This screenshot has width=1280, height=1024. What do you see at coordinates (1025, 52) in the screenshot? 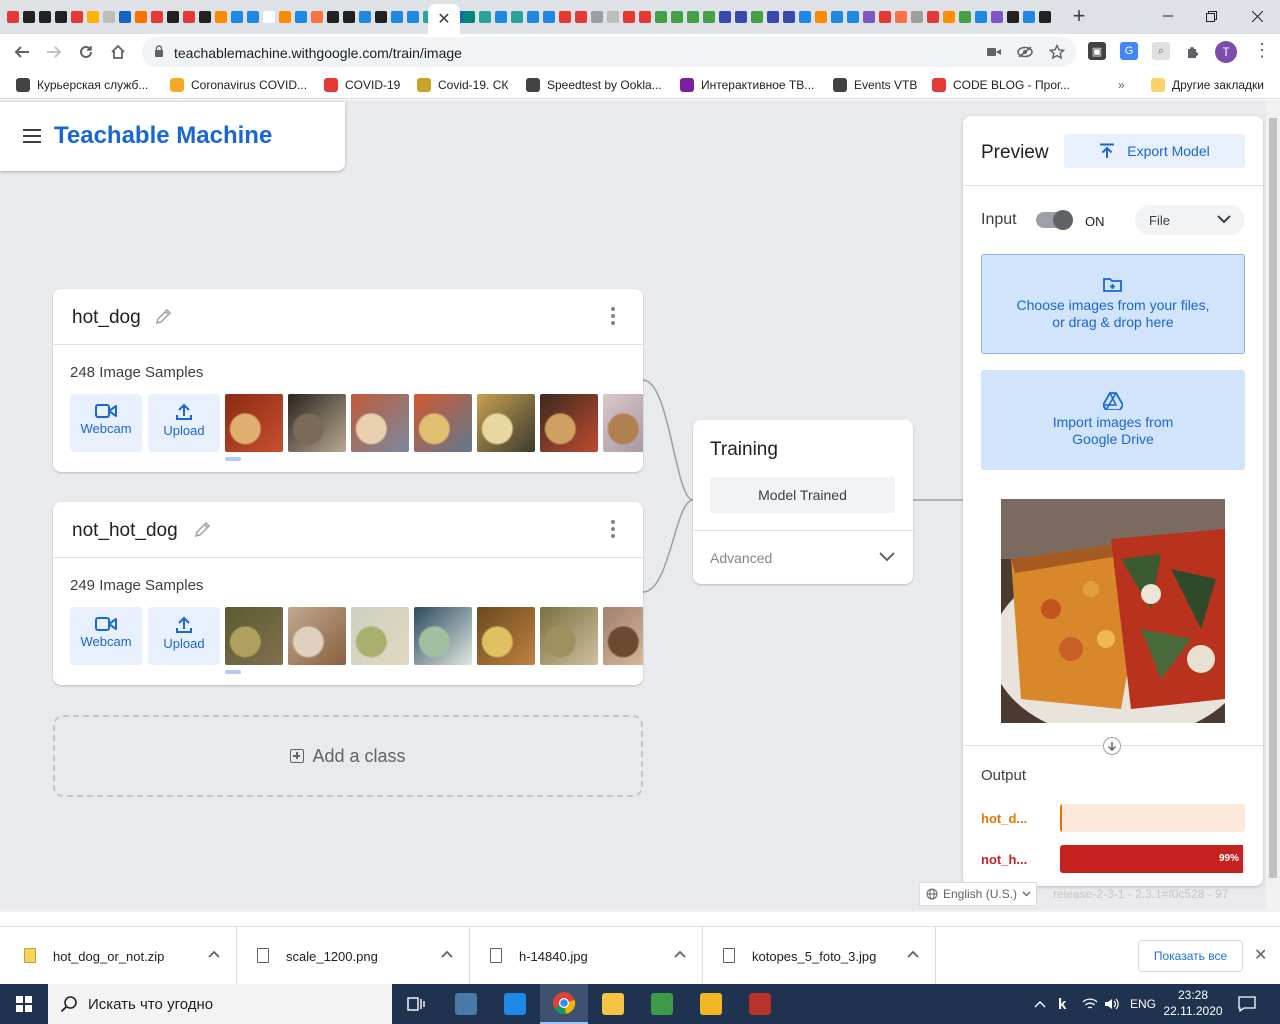
I see `eye-off-icon` at bounding box center [1025, 52].